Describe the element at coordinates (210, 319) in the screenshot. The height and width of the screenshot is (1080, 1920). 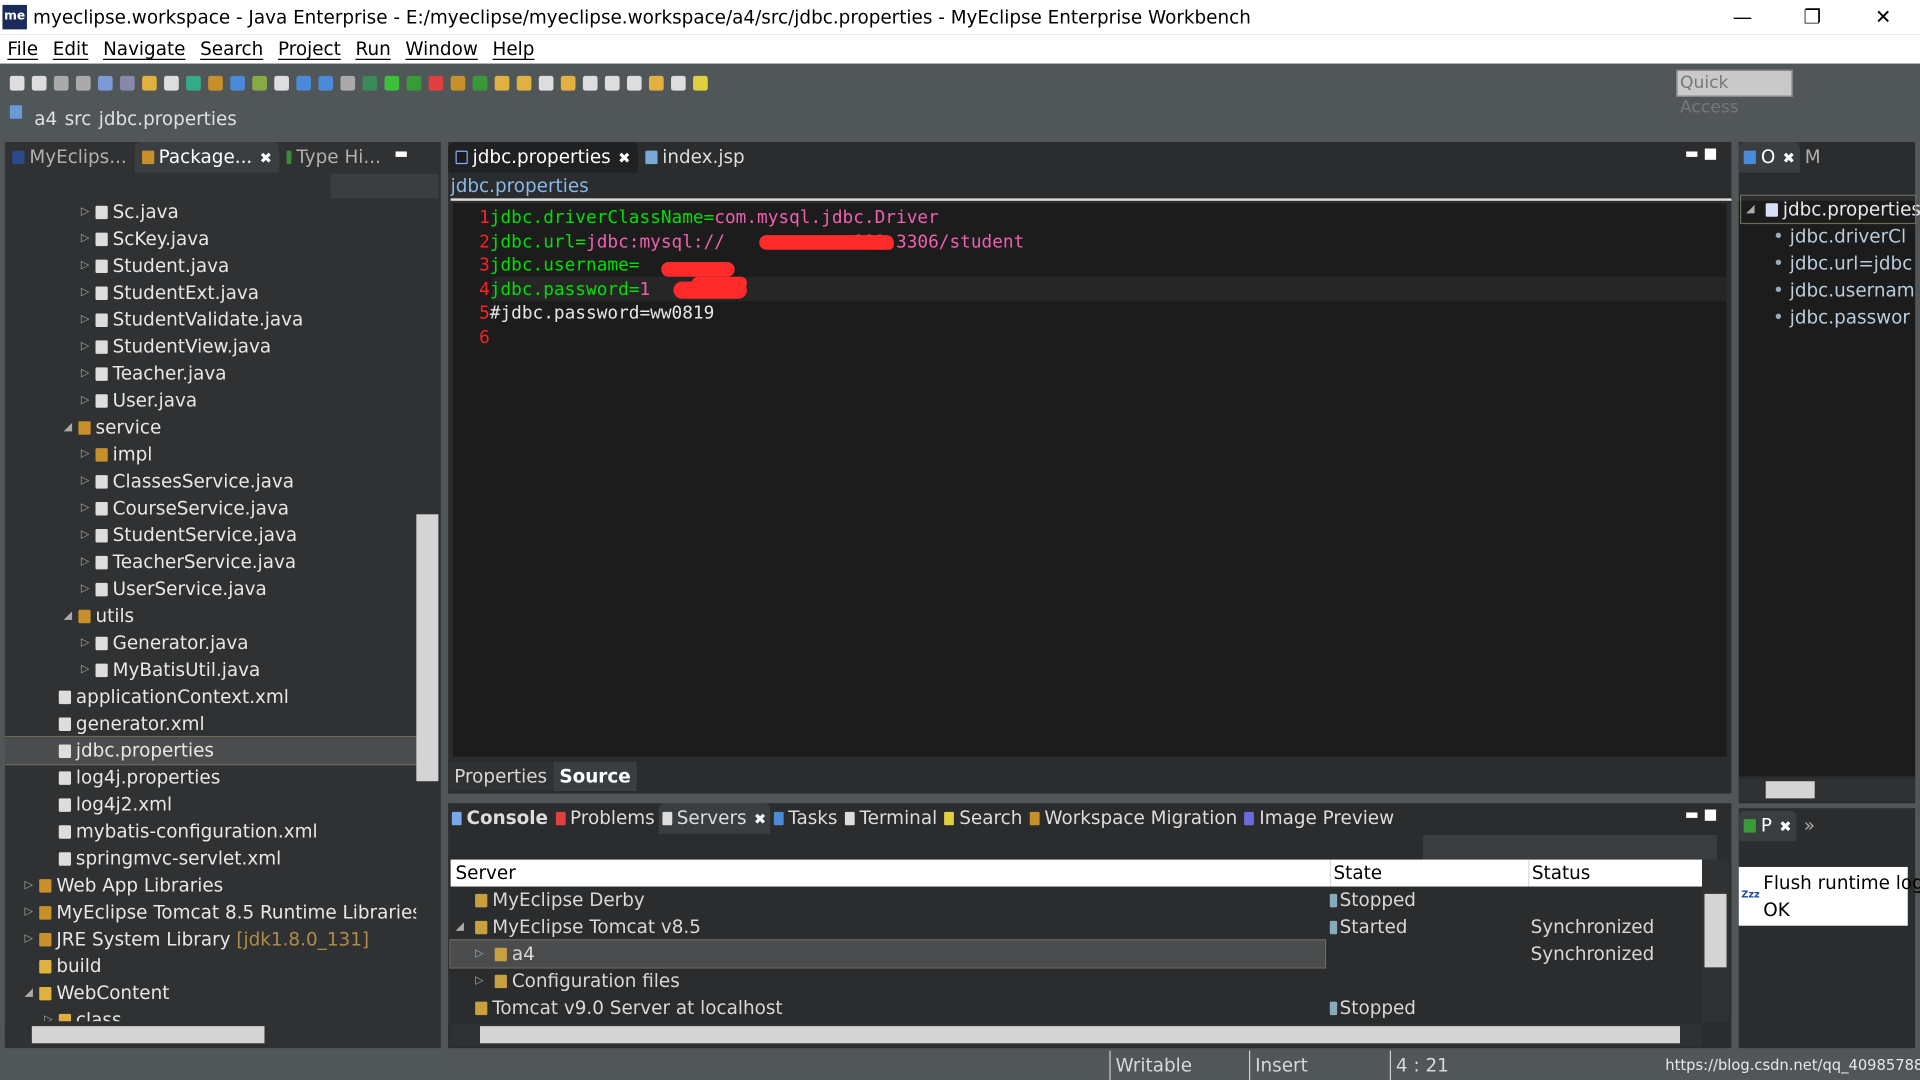
I see `tree-item: ▷ StudentValidate.java` at that location.